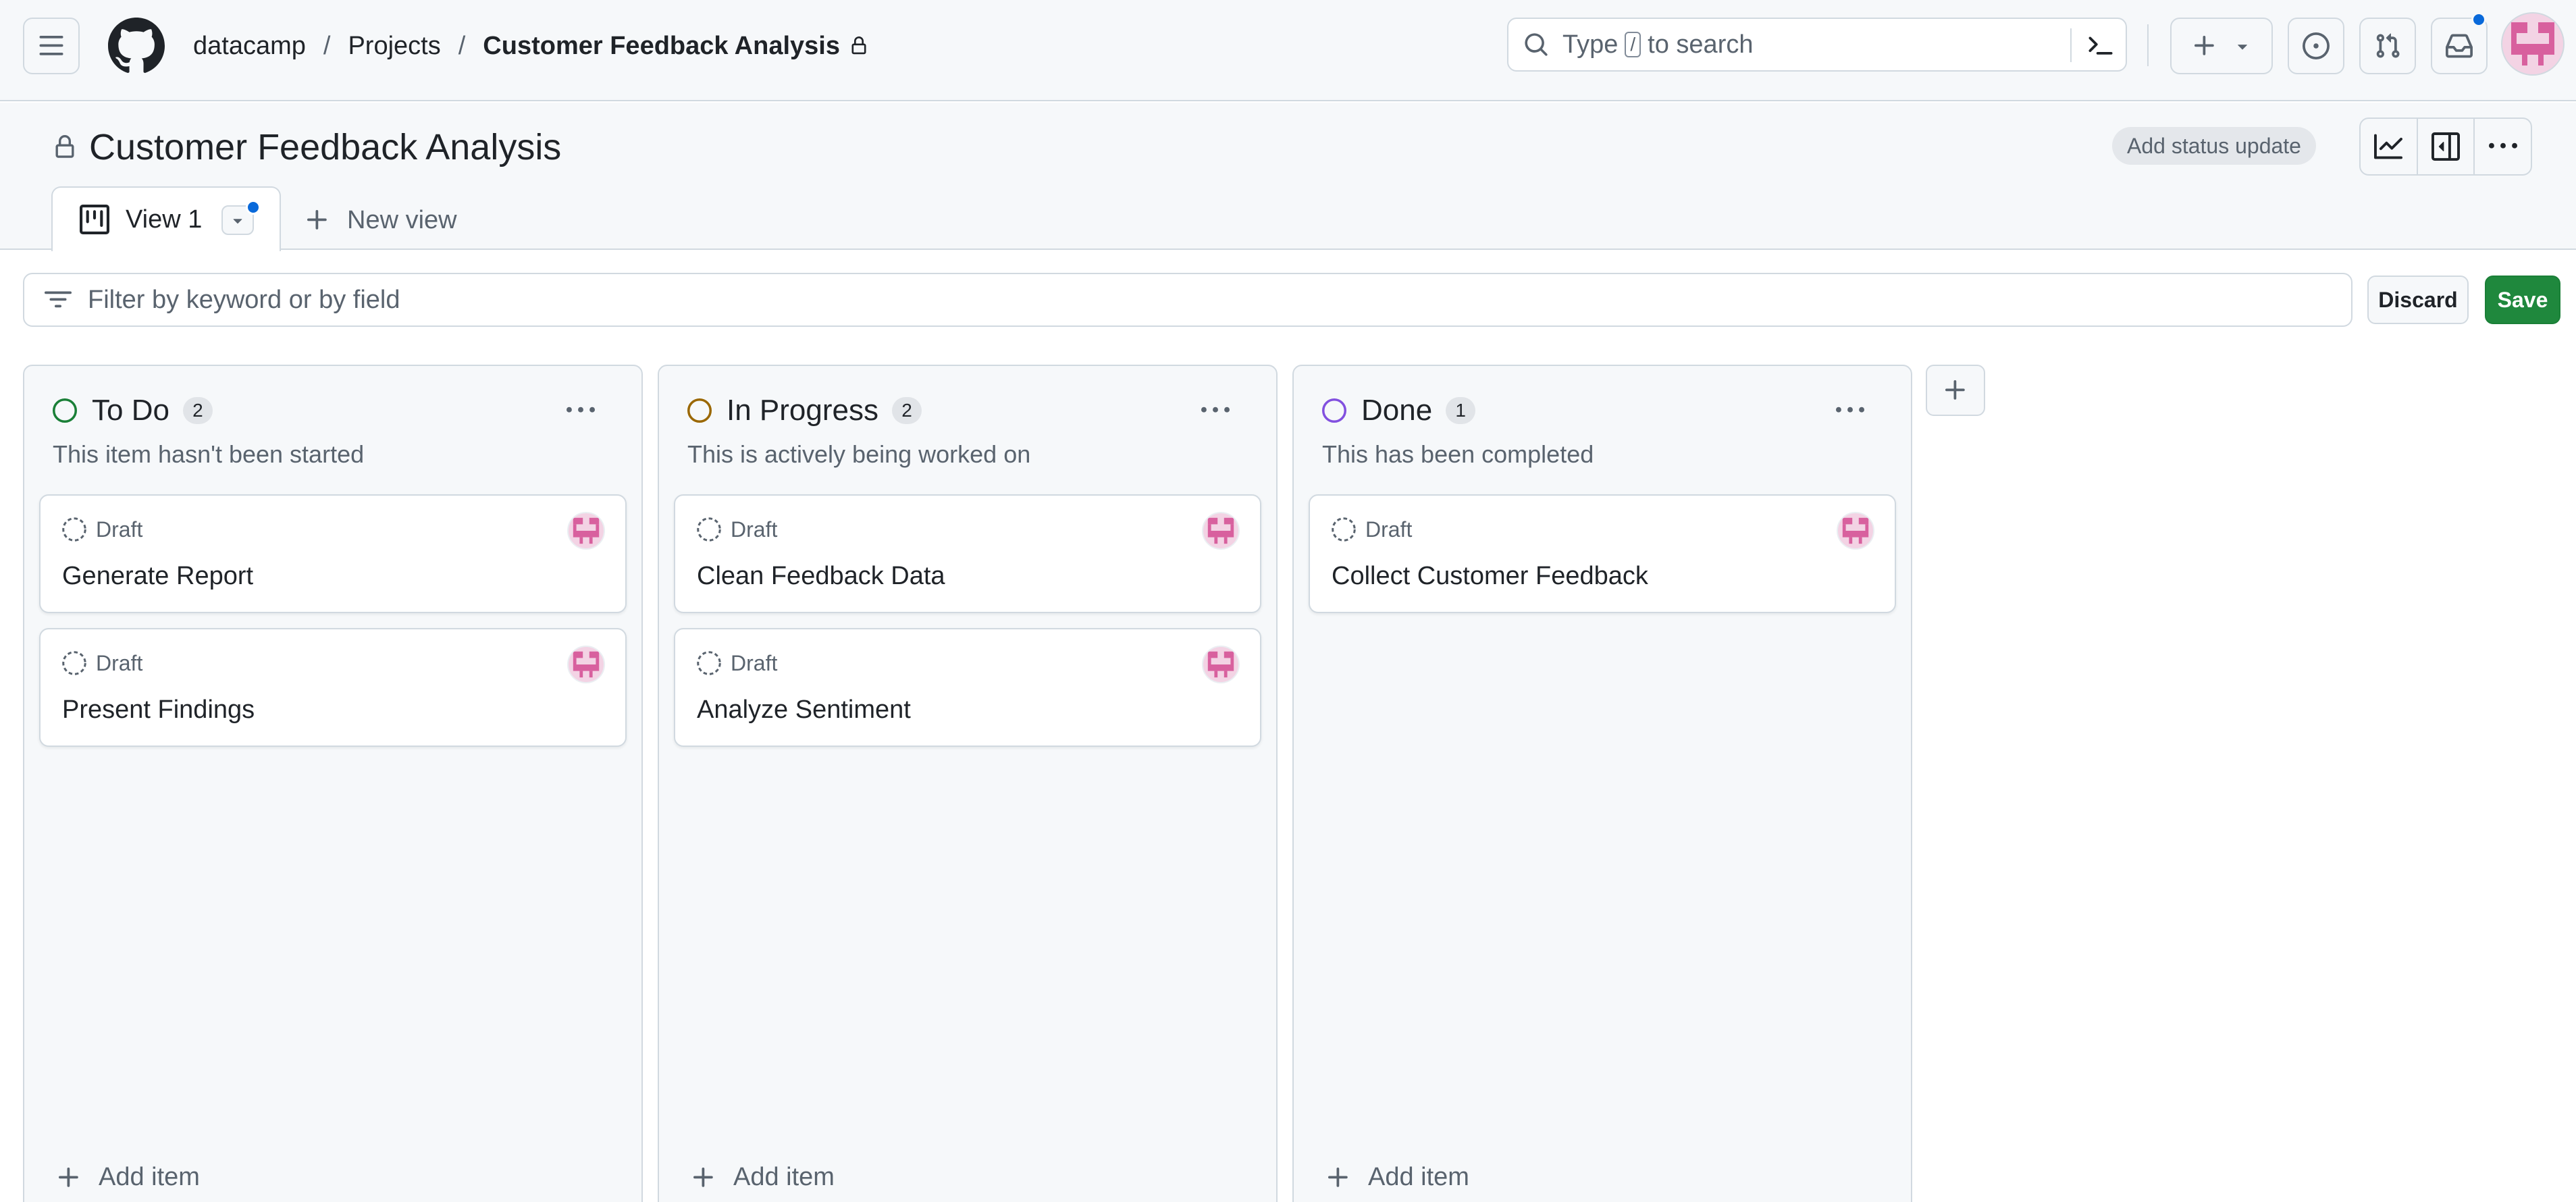 The height and width of the screenshot is (1202, 2576). Describe the element at coordinates (241, 217) in the screenshot. I see `view-options-button` at that location.